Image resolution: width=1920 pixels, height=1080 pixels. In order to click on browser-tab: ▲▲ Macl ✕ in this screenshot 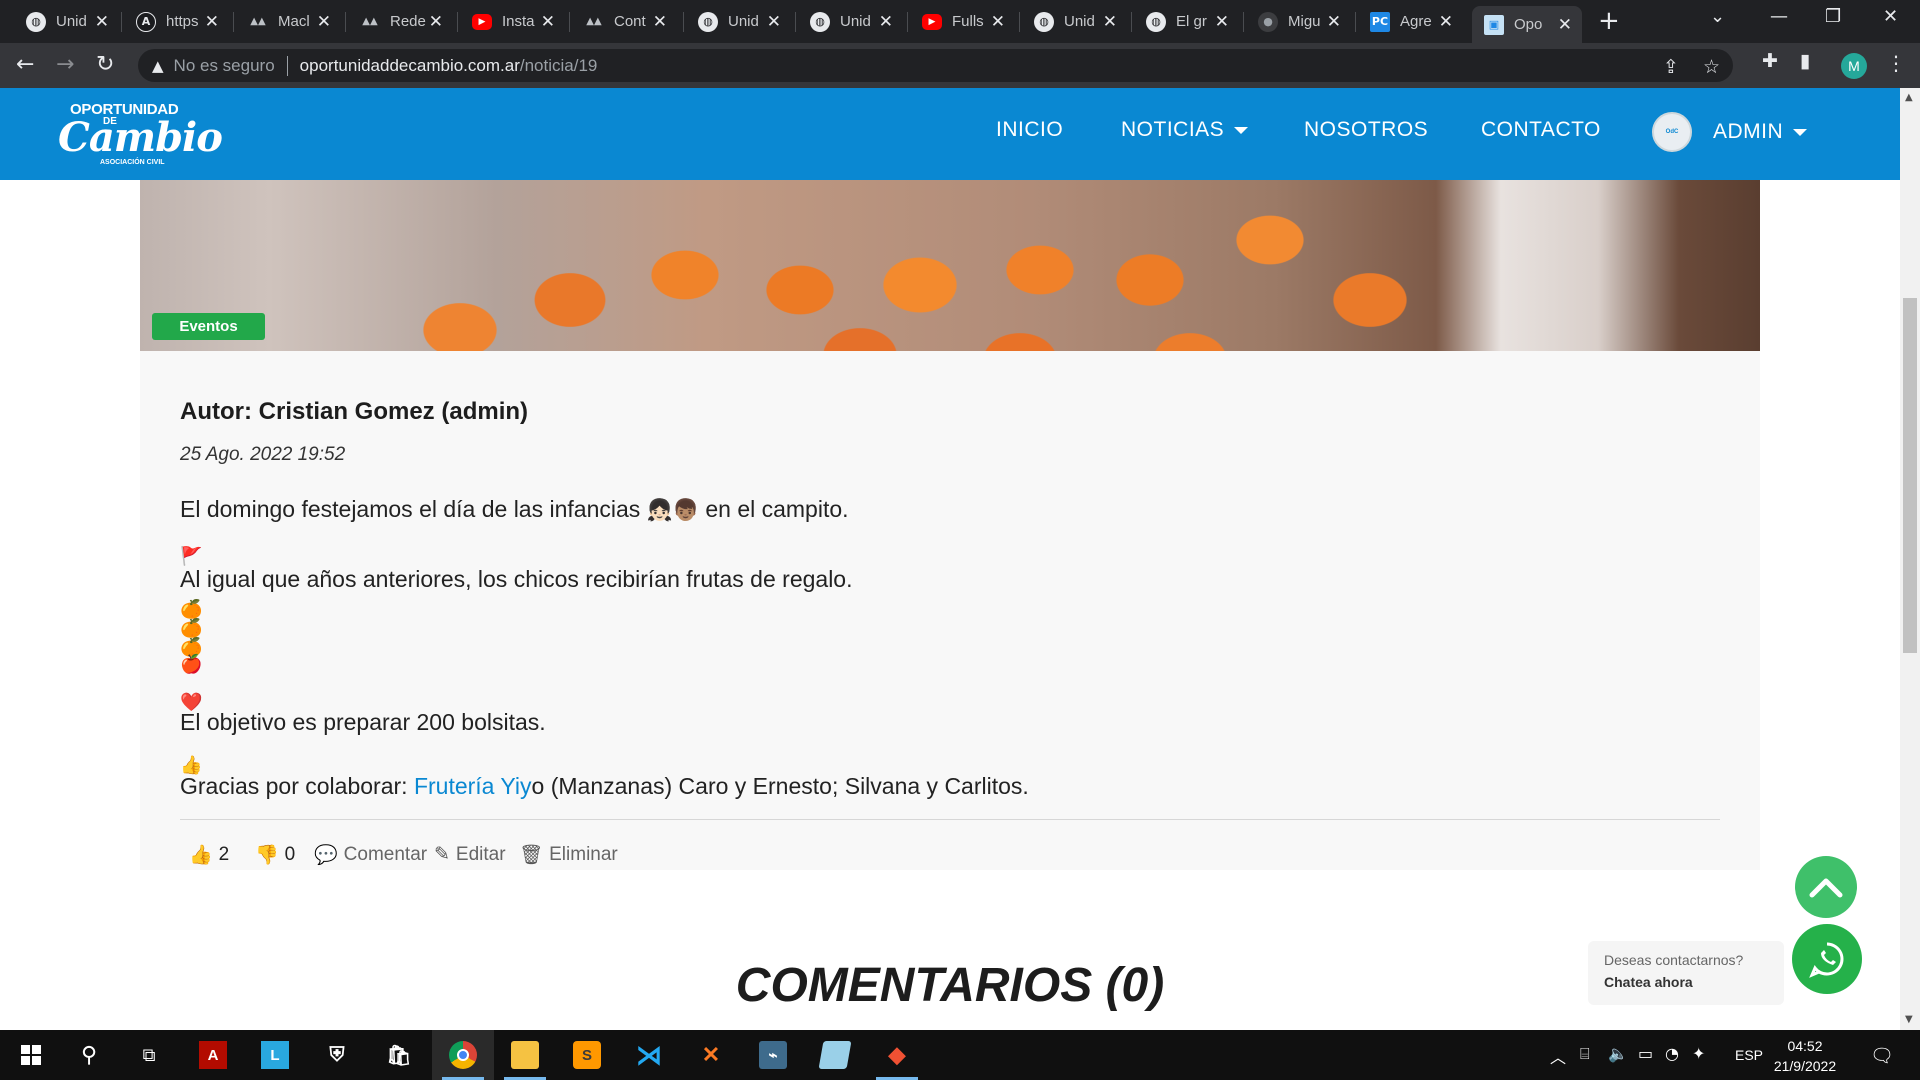, I will do `click(288, 21)`.